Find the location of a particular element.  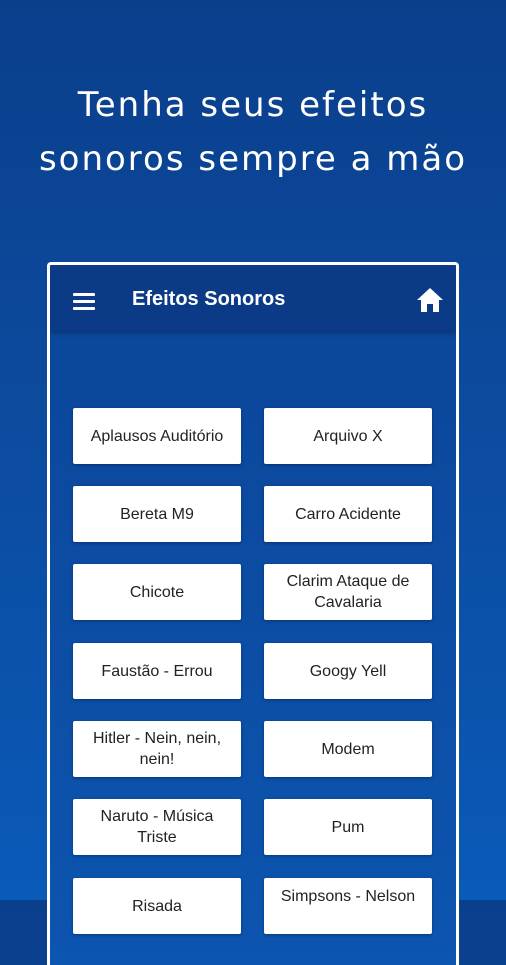

promo-headline: Tenha seus efeitos sonoros sempre a mão is located at coordinates (253, 132).